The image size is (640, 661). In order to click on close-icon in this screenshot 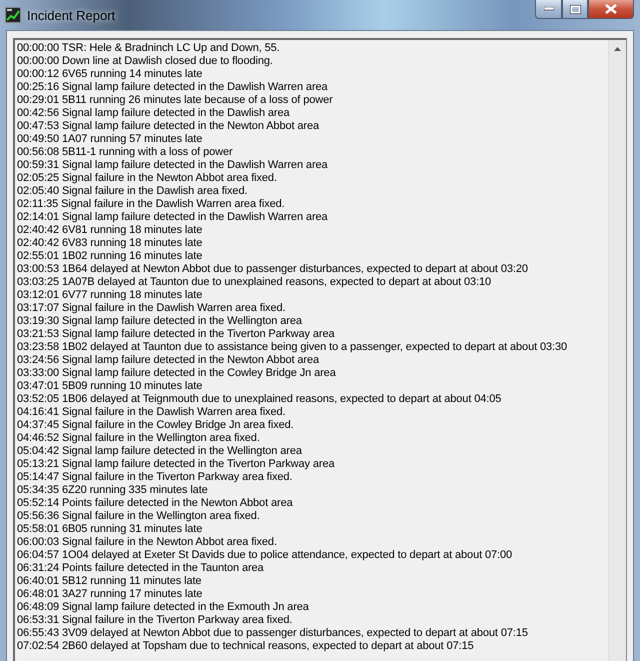, I will do `click(611, 9)`.